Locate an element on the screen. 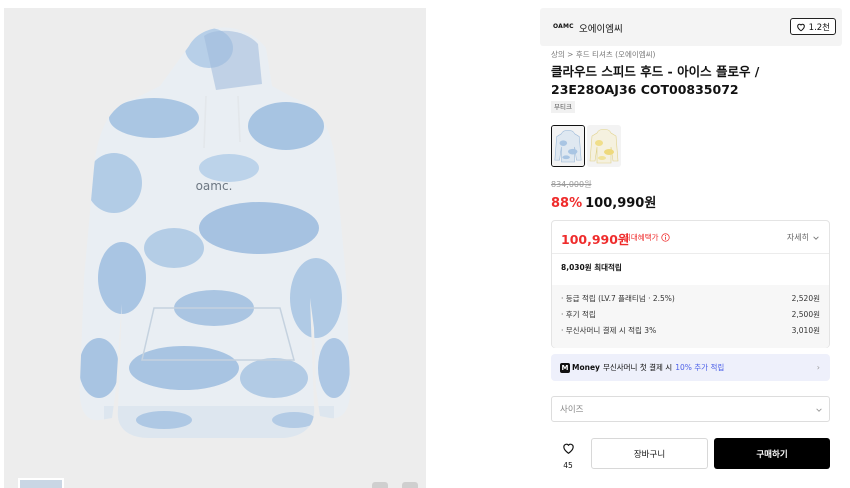  max-benefit-label: 최대혜택가 is located at coordinates (647, 237).